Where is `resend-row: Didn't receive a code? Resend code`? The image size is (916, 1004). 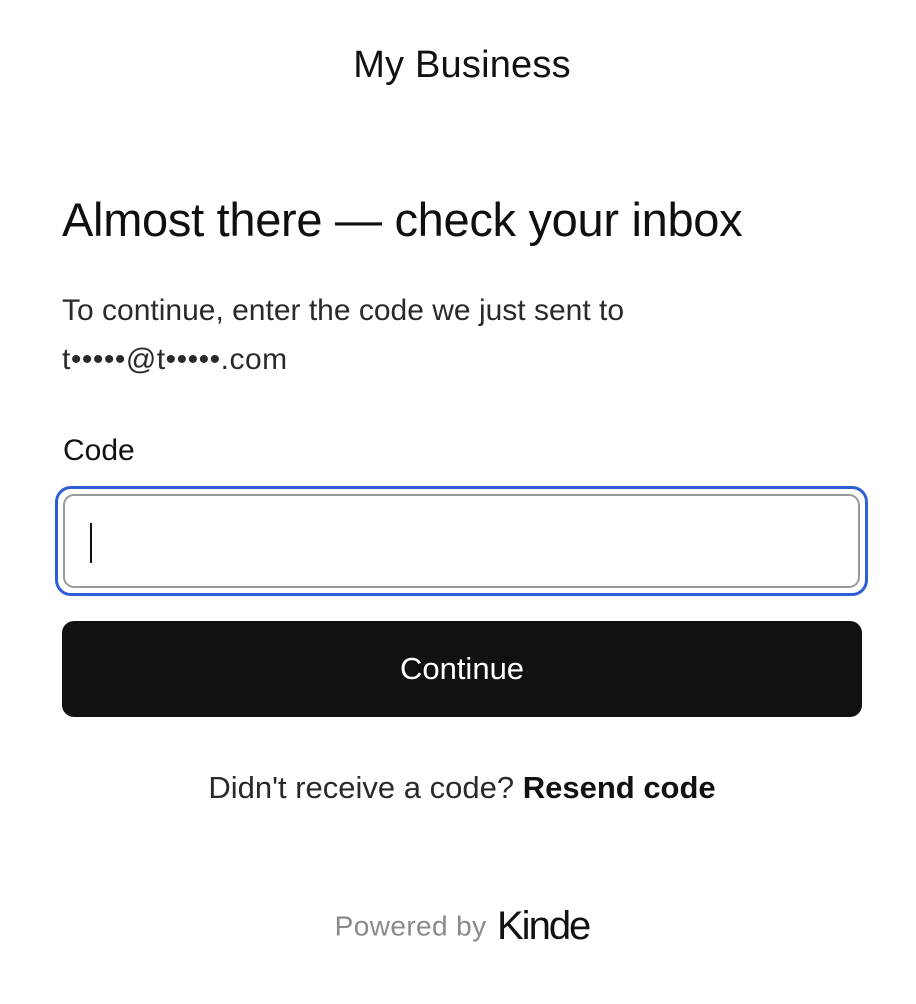
resend-row: Didn't receive a code? Resend code is located at coordinates (458, 788).